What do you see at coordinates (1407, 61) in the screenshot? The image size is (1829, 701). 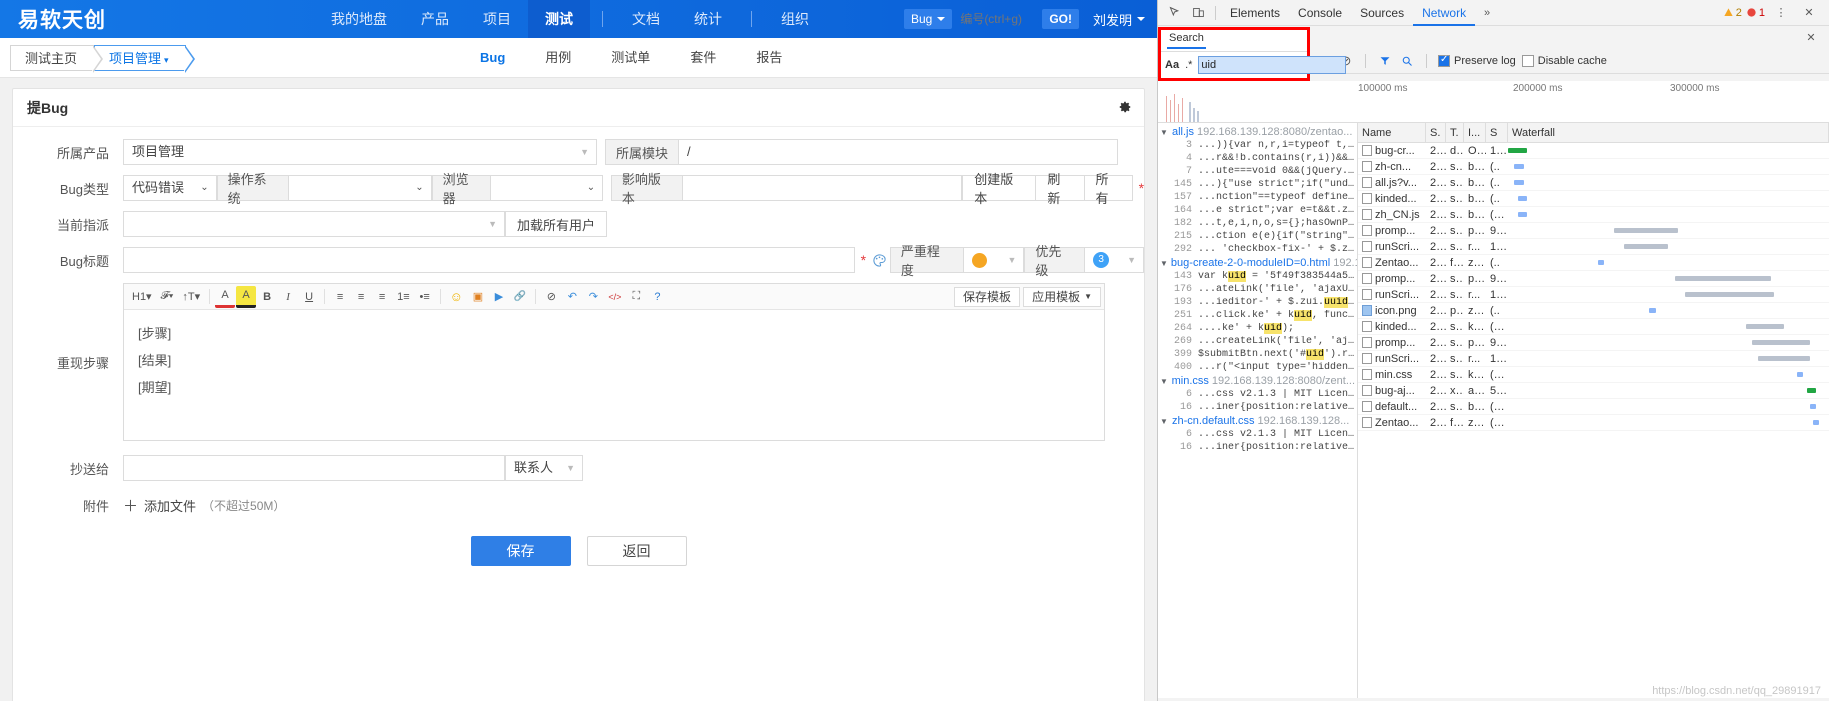 I see `search-icon` at bounding box center [1407, 61].